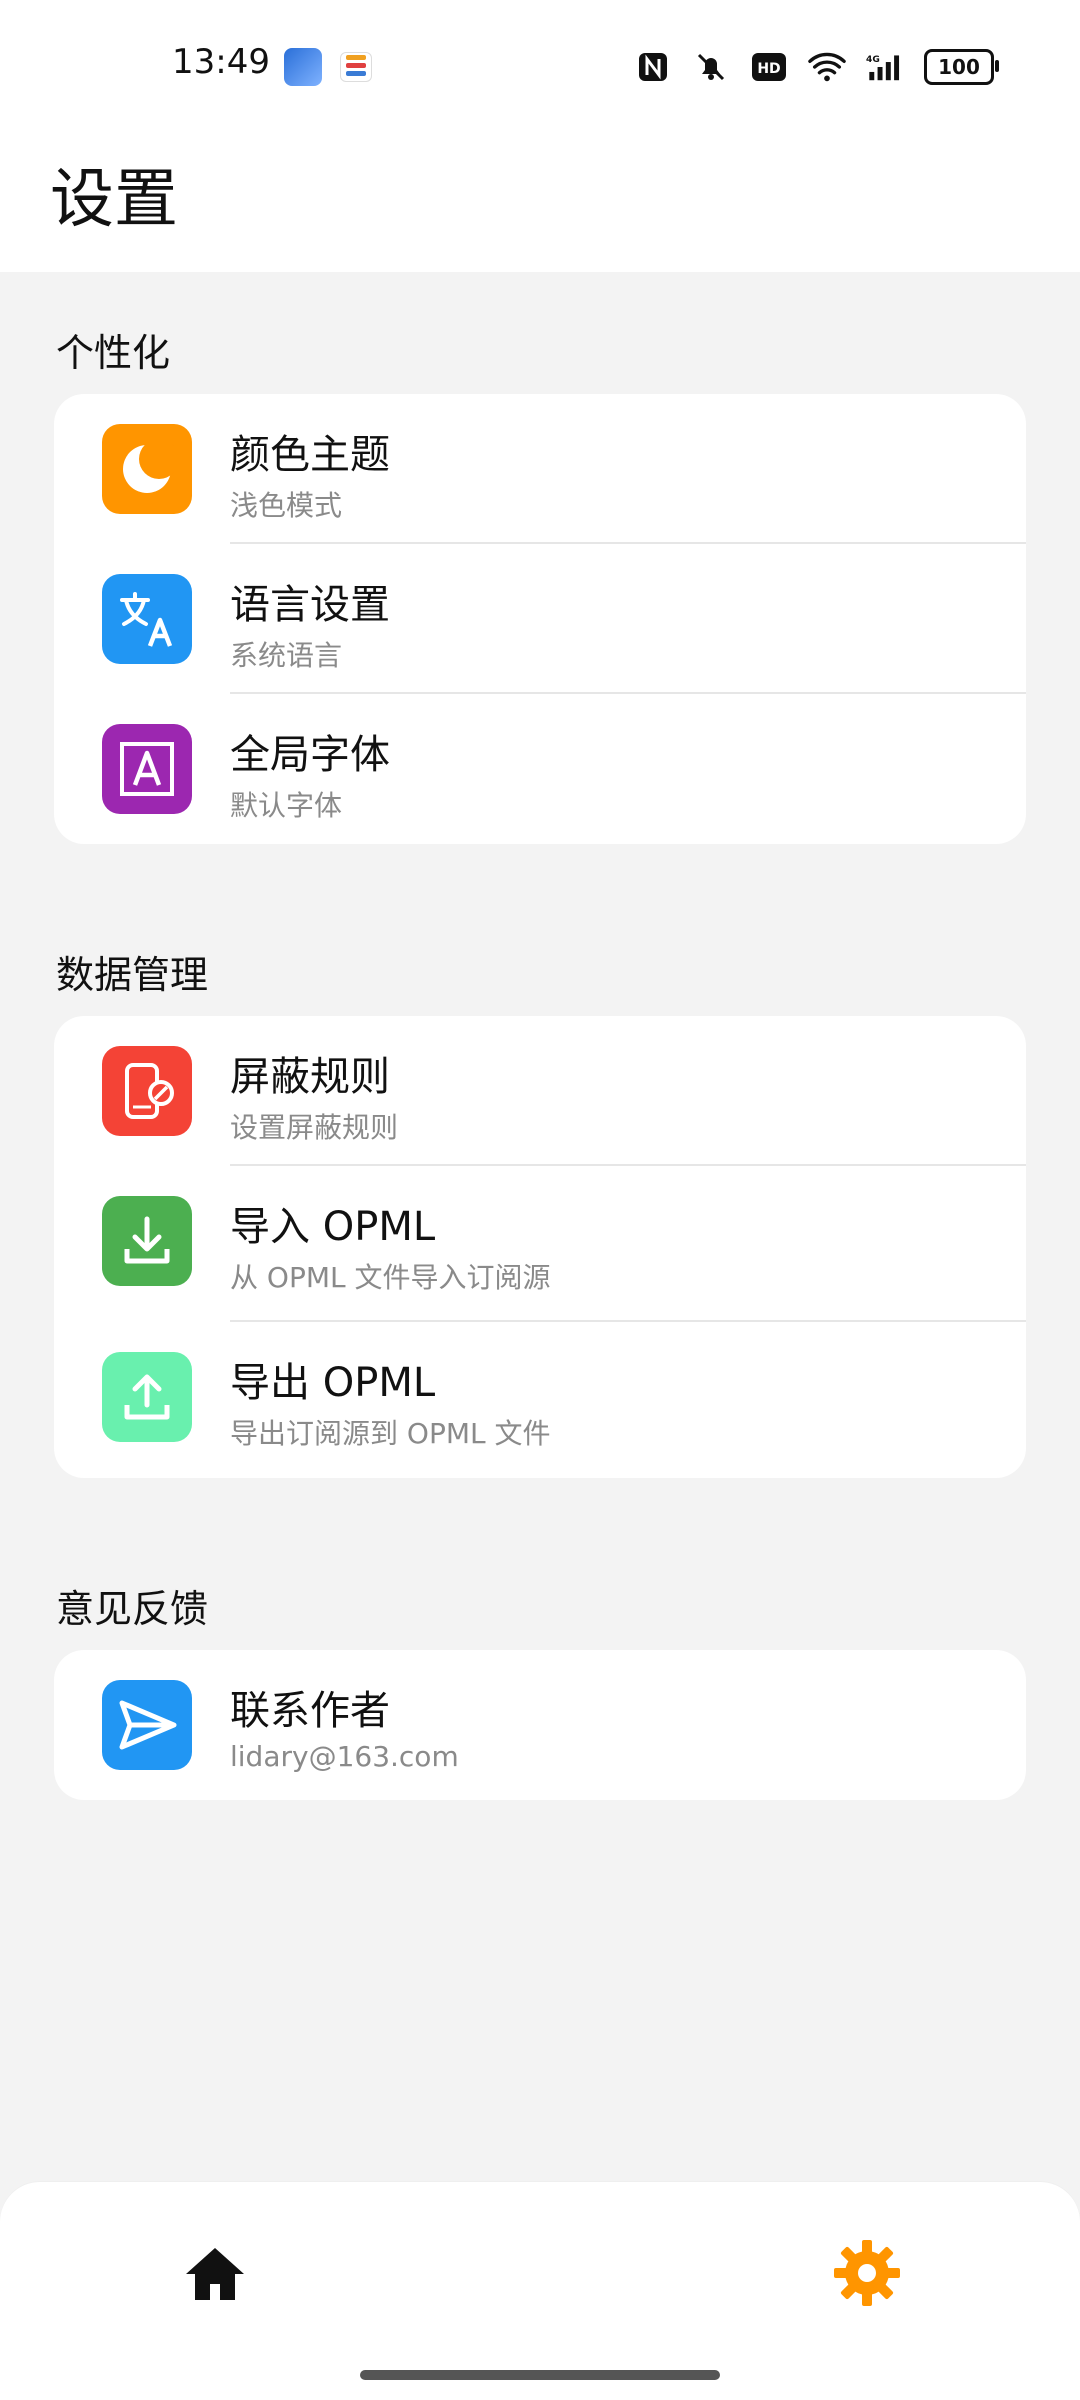  What do you see at coordinates (310, 755) in the screenshot?
I see `setting-item-title: 全局字体` at bounding box center [310, 755].